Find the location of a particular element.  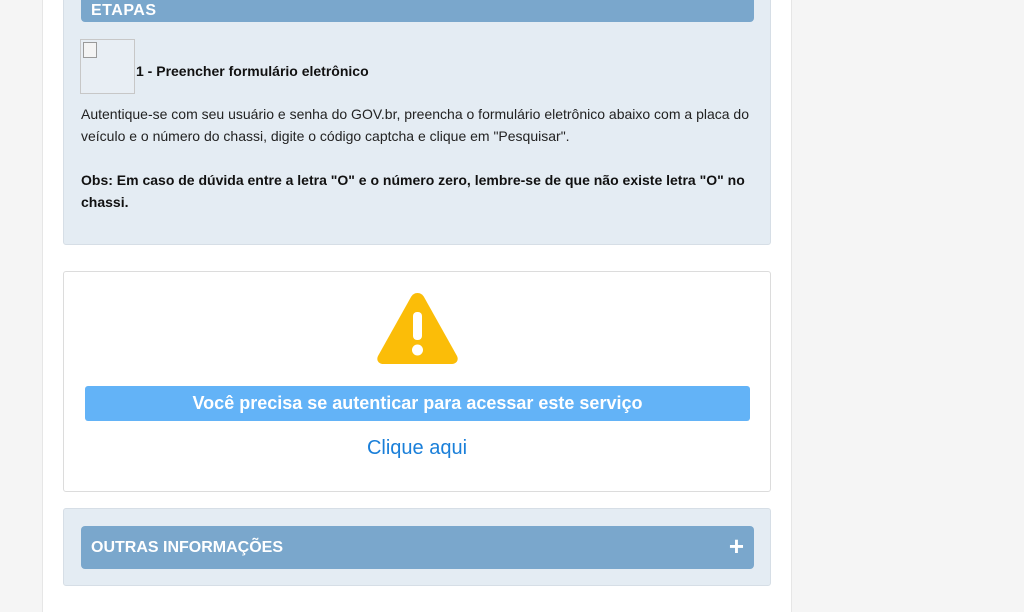

etapas-header-label: ETAPAS is located at coordinates (124, 10).